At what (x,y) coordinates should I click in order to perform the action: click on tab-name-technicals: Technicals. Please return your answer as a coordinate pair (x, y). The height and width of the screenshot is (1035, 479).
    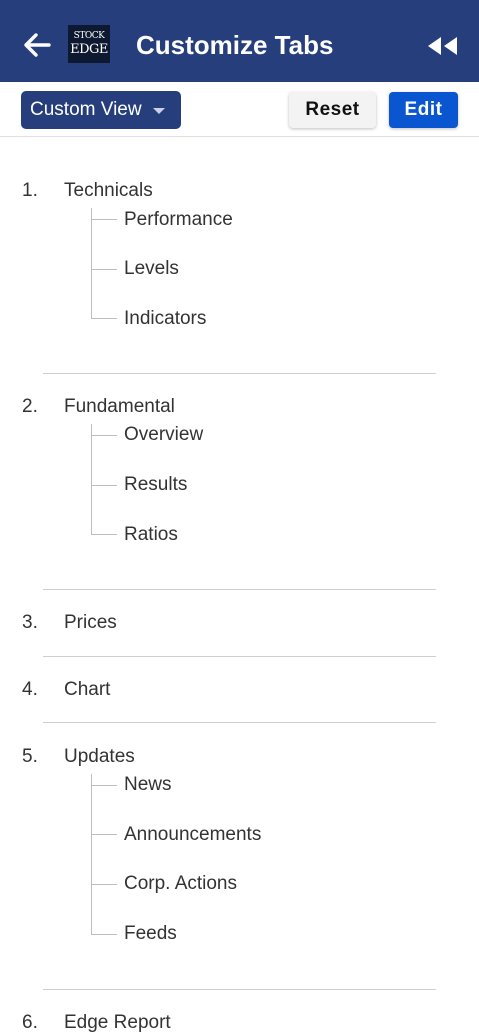
    Looking at the image, I should click on (108, 191).